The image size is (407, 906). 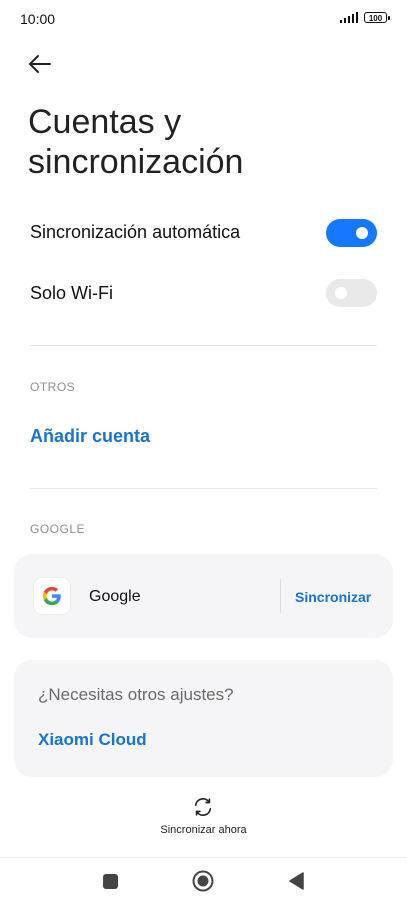 I want to click on wifi-only-label: Solo Wi-Fi, so click(x=72, y=293).